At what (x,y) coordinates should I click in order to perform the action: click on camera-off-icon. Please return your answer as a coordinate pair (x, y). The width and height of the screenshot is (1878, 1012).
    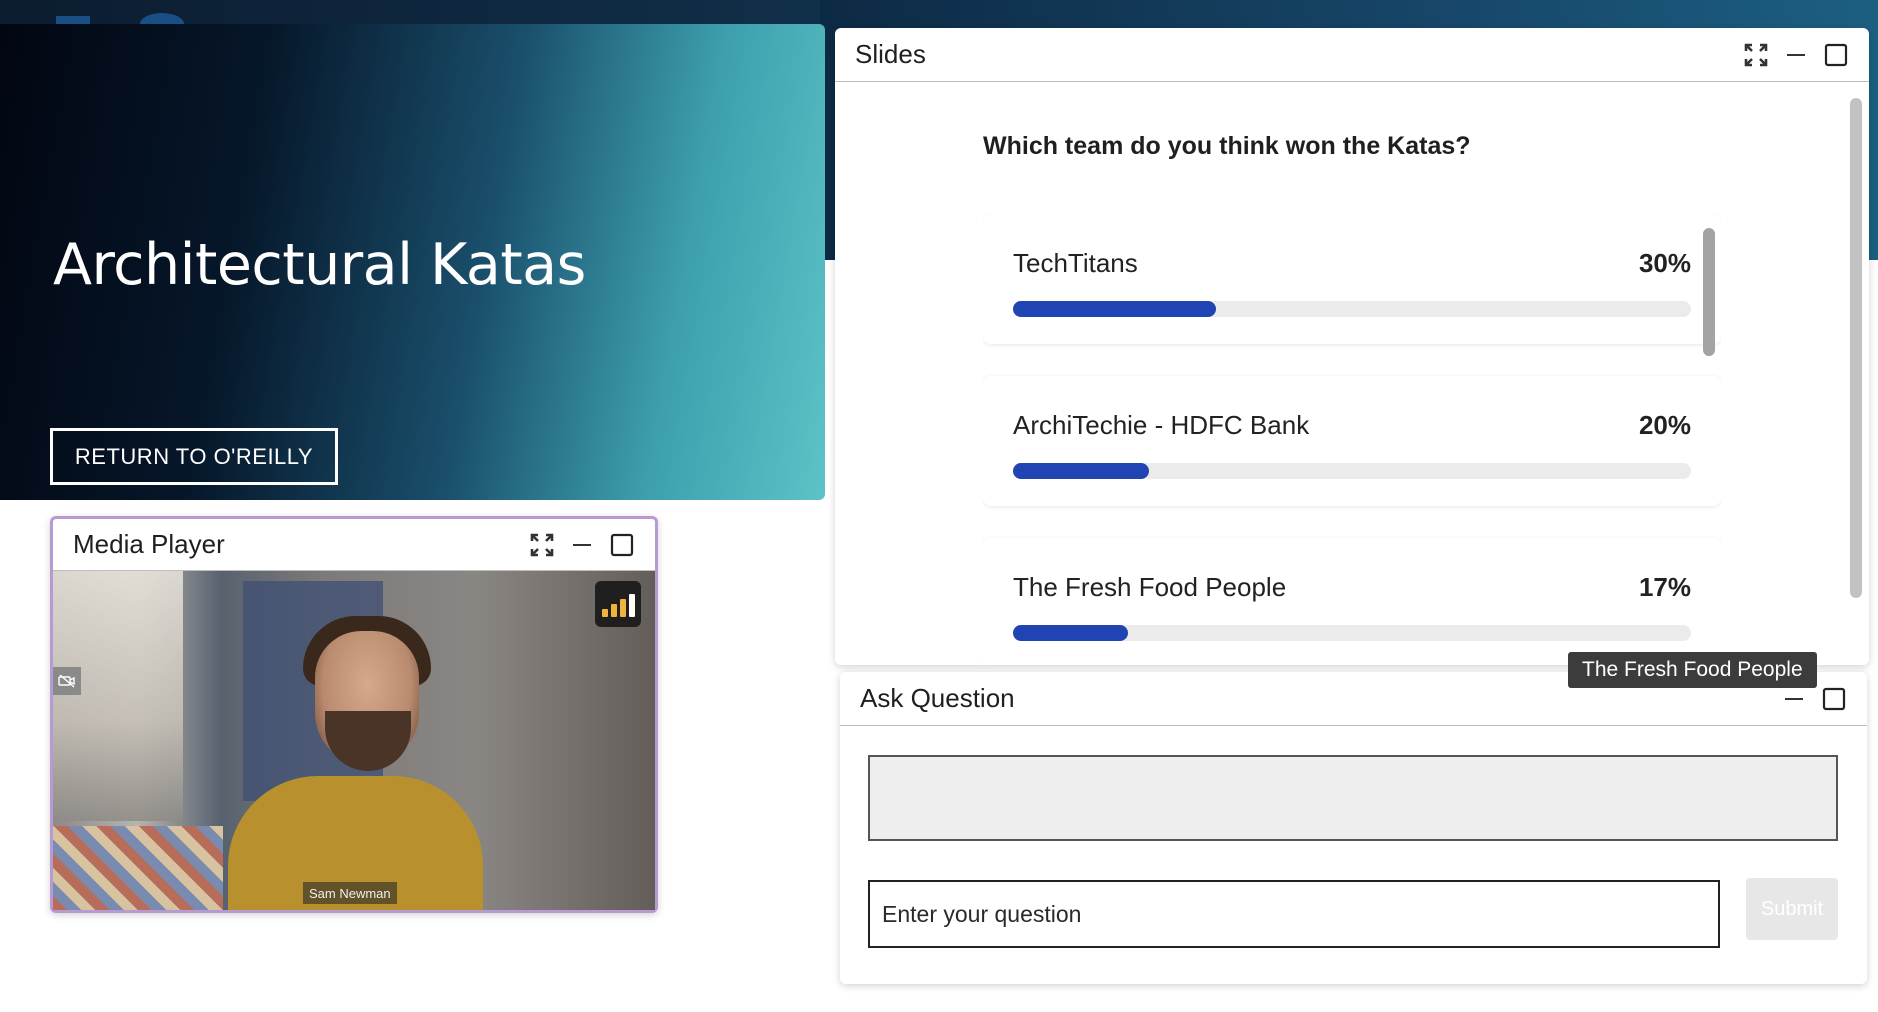
    Looking at the image, I should click on (67, 681).